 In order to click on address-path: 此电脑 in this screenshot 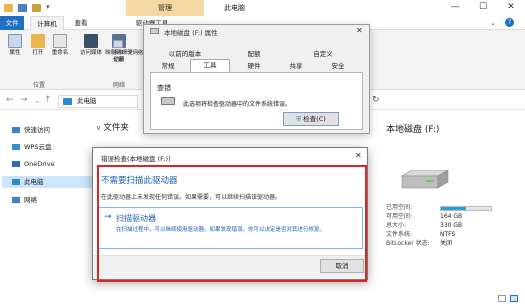, I will do `click(87, 101)`.